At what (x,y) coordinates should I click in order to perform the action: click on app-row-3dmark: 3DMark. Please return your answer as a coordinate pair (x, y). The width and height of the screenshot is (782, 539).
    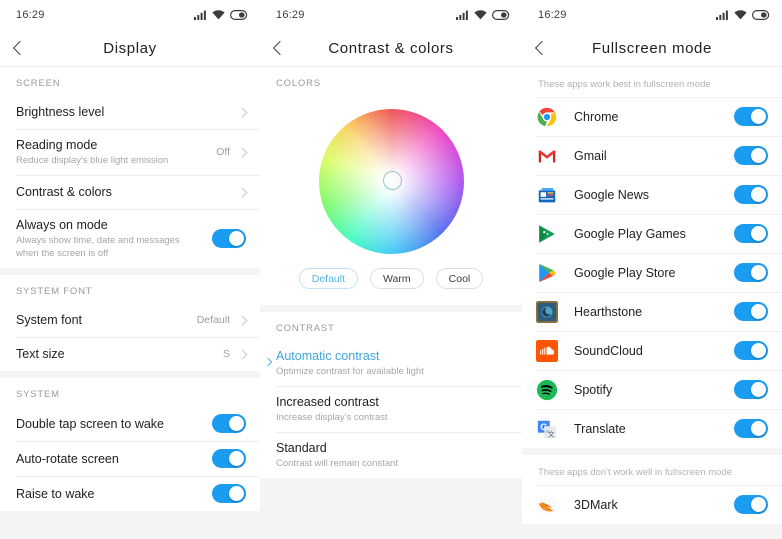
    Looking at the image, I should click on (652, 504).